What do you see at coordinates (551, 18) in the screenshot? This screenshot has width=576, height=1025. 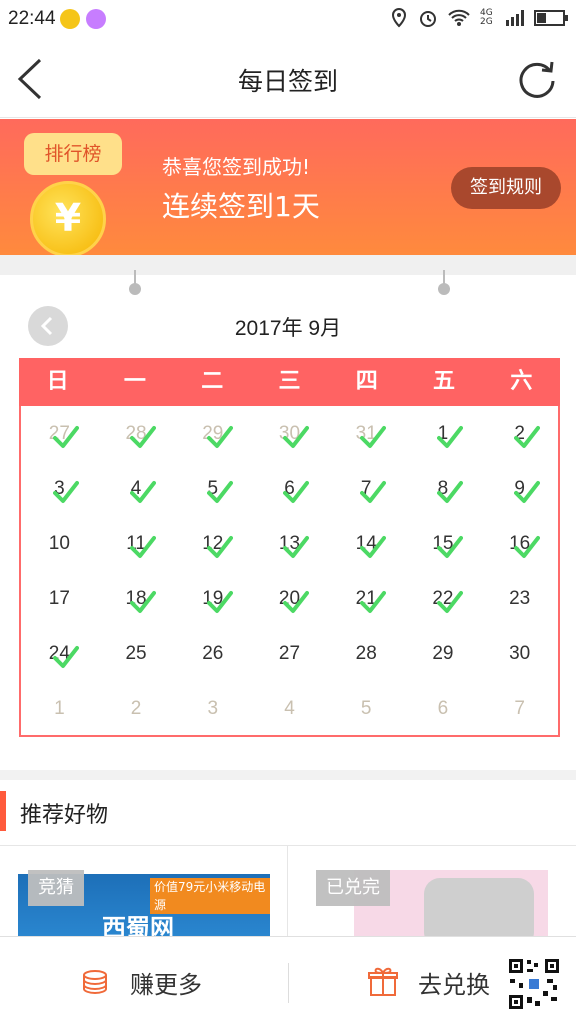 I see `battery-icon` at bounding box center [551, 18].